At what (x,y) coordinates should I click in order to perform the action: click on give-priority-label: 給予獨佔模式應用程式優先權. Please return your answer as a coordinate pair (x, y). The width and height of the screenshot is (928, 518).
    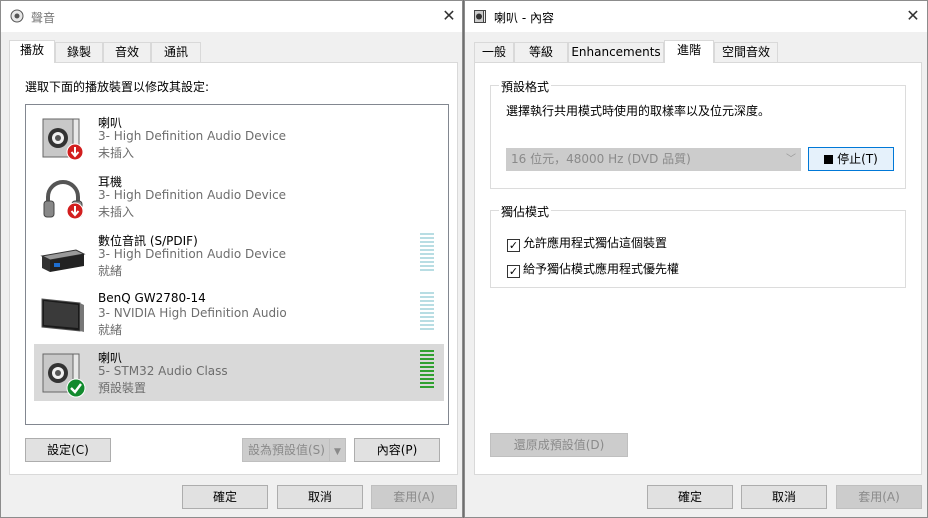
    Looking at the image, I should click on (601, 269).